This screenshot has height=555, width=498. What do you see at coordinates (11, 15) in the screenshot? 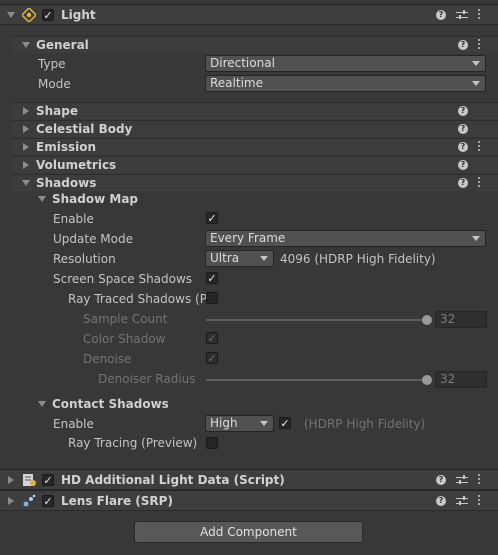
I see `light-foldout-arrow-icon` at bounding box center [11, 15].